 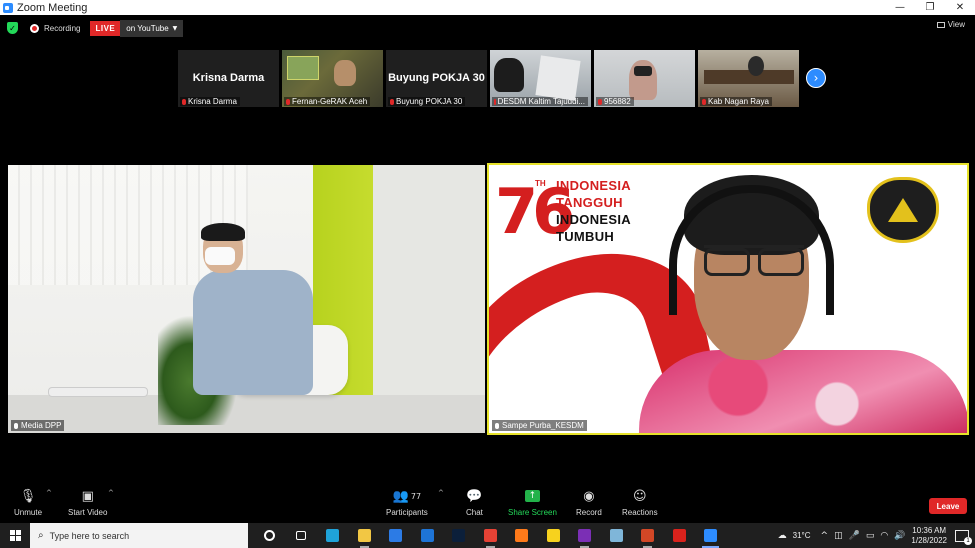 What do you see at coordinates (12, 28) in the screenshot?
I see `security-shield-icon: ✓` at bounding box center [12, 28].